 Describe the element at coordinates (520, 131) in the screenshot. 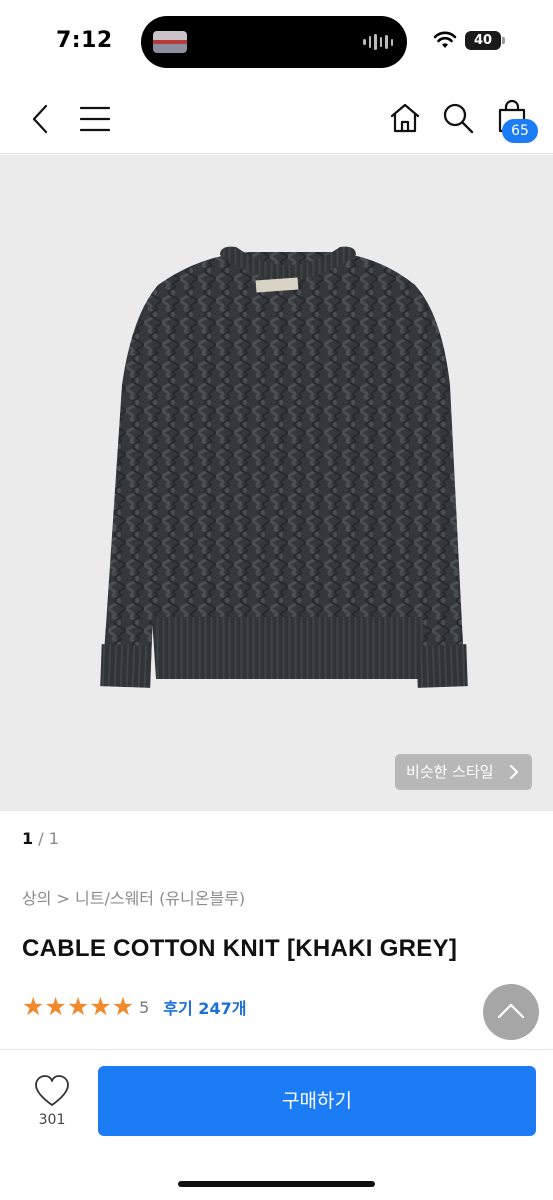

I see `cart-count-badge: 65` at that location.